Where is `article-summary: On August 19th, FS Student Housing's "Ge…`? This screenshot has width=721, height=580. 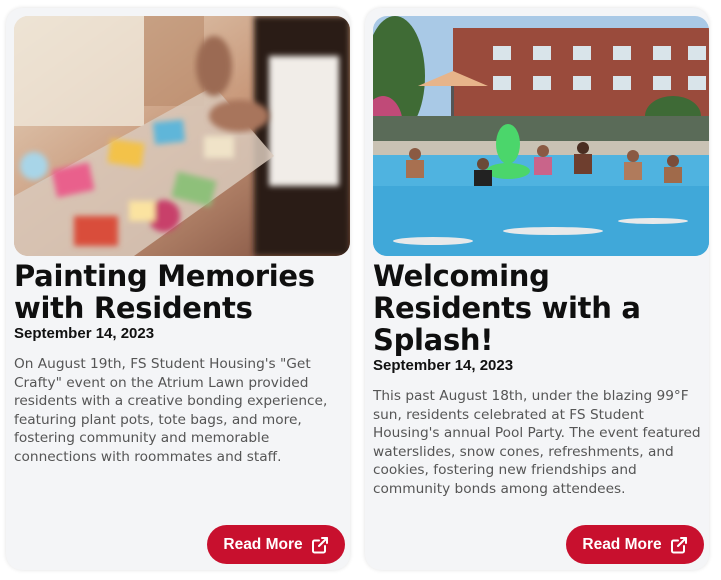
article-summary: On August 19th, FS Student Housing's "Ge… is located at coordinates (171, 410).